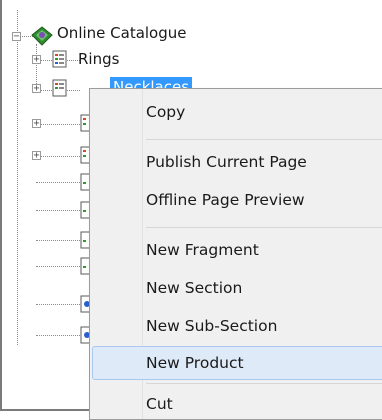 Image resolution: width=382 pixels, height=420 pixels. Describe the element at coordinates (159, 404) in the screenshot. I see `menu-item-cut: Cut` at that location.